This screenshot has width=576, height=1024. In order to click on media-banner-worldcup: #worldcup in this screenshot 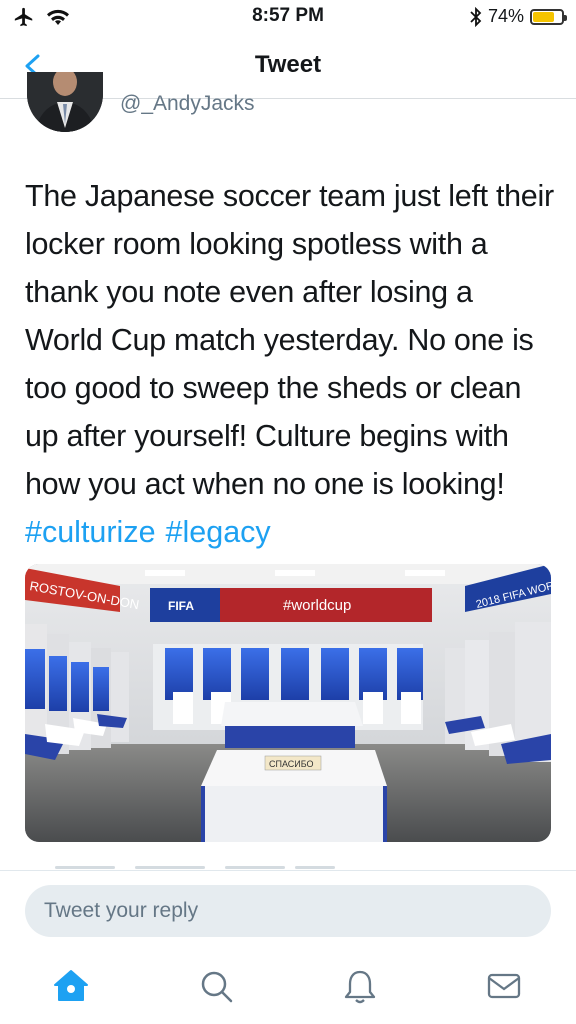, I will do `click(317, 605)`.